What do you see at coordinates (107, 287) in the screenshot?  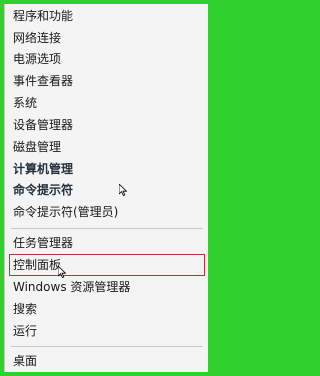 I see `menu-item-file-explorer: Windows 资源管理器` at bounding box center [107, 287].